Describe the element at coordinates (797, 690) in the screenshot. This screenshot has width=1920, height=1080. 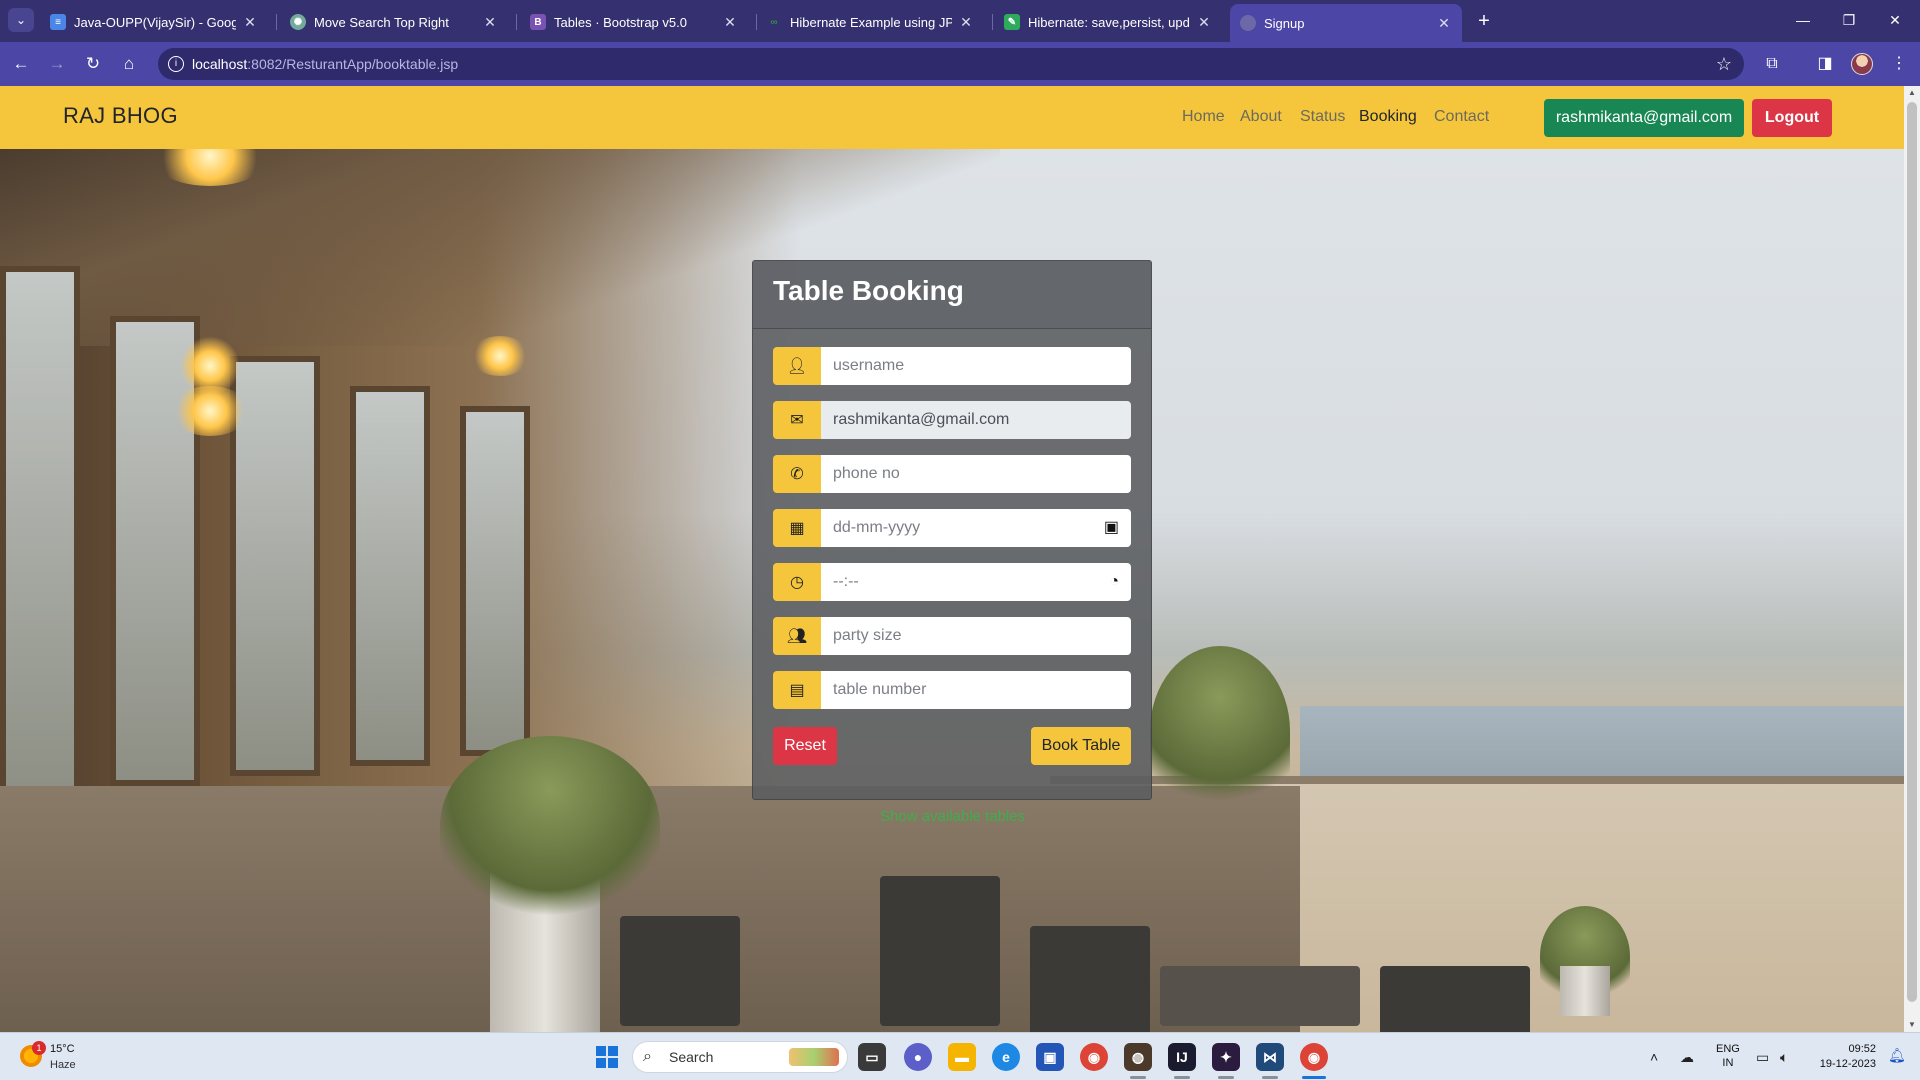
I see `table-icon: ▤` at that location.